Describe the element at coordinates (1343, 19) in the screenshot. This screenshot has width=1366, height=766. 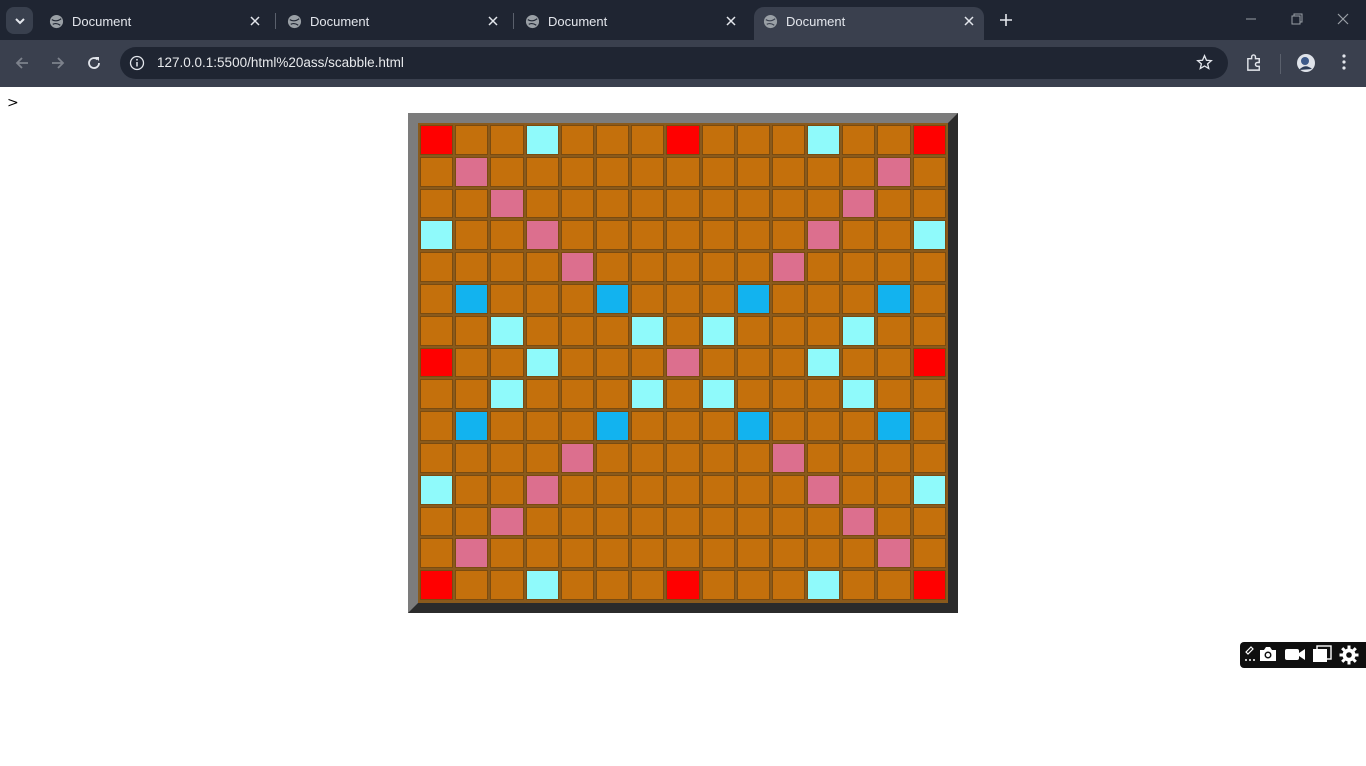
I see `close-window-icon` at that location.